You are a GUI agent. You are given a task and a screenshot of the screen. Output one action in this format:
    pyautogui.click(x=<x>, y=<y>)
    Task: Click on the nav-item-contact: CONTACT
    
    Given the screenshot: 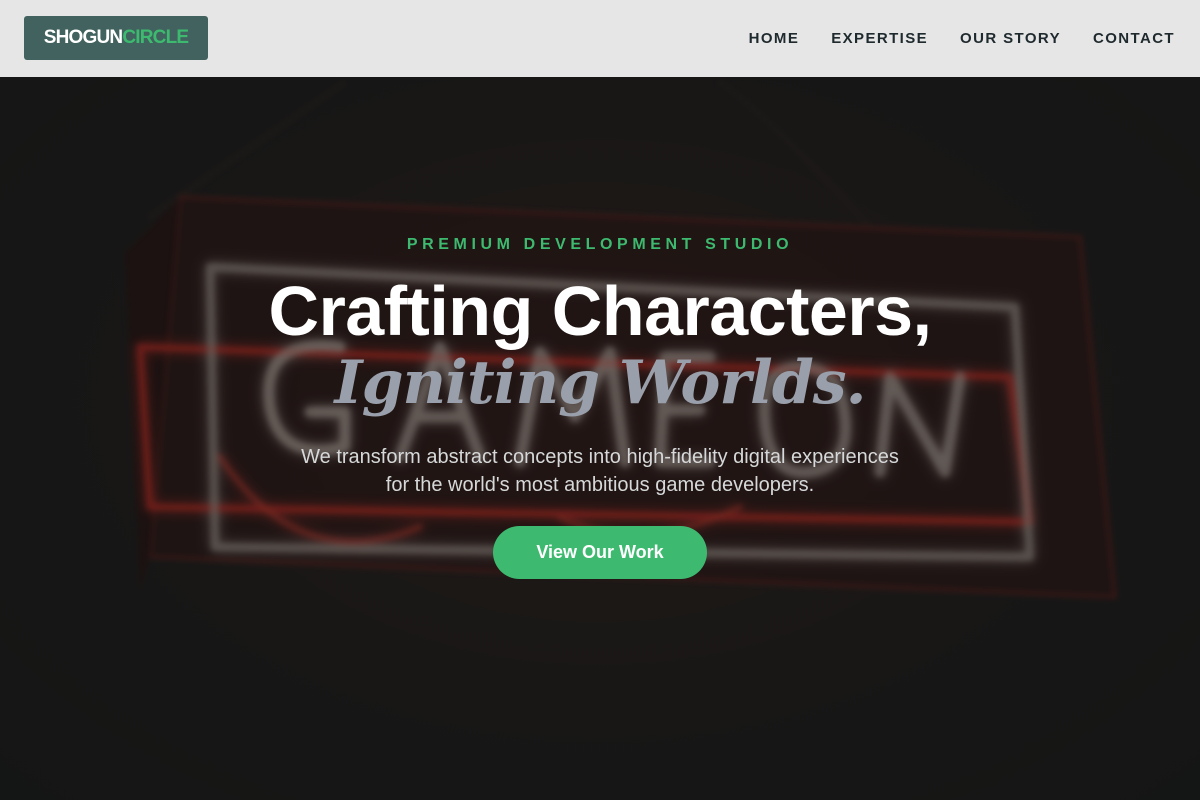 What is the action you would take?
    pyautogui.click(x=1134, y=38)
    